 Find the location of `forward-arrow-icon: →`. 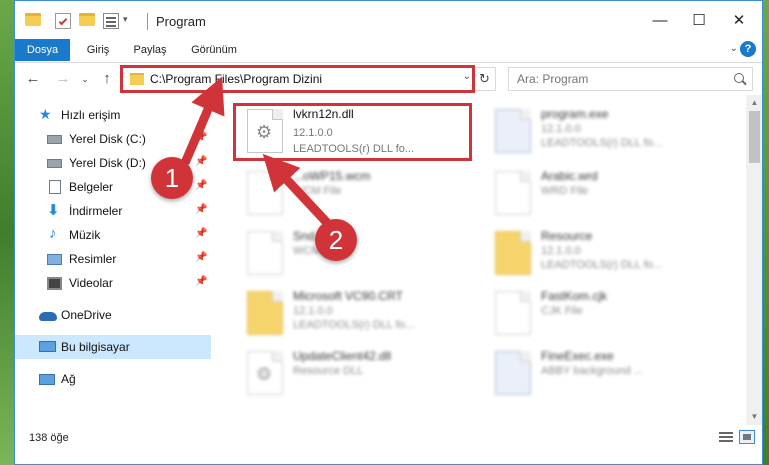

forward-arrow-icon: → is located at coordinates (63, 79).